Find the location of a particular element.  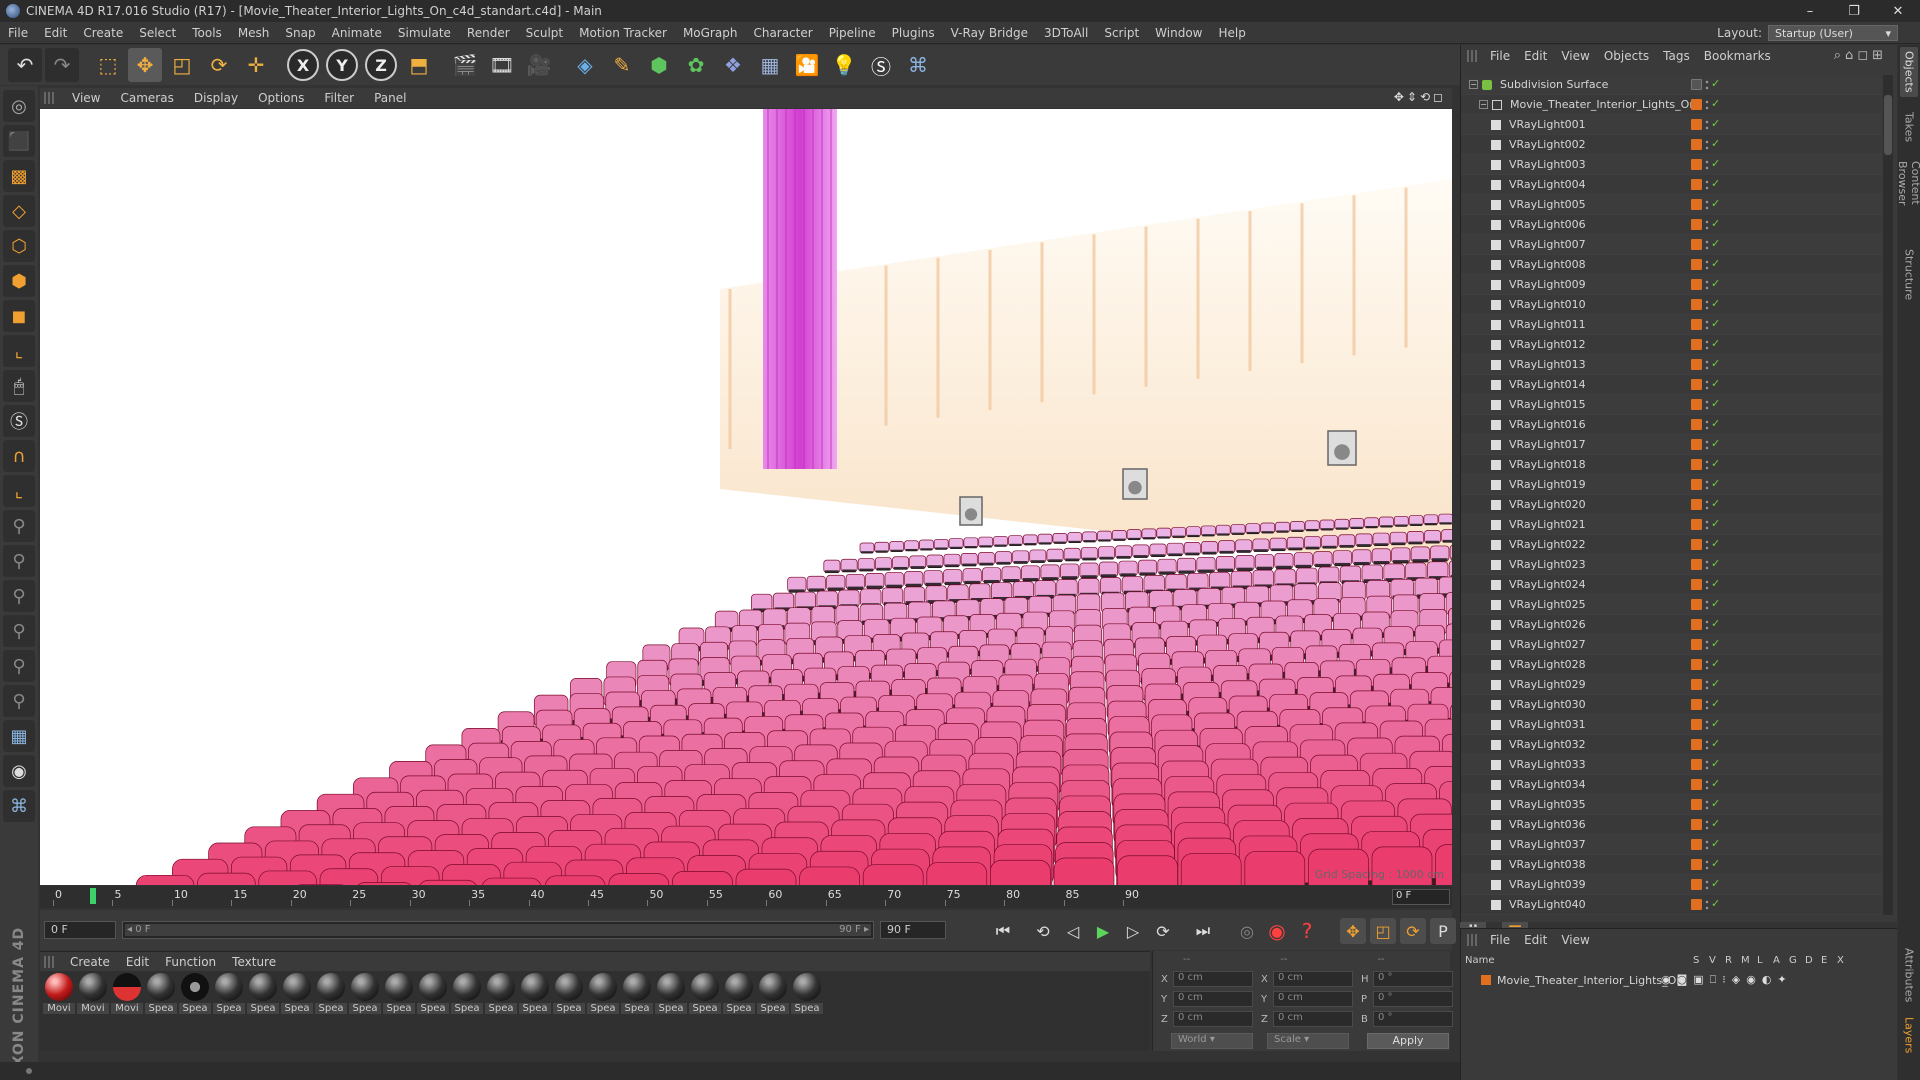

scale-dropdown: Scale ▾ is located at coordinates (1308, 1041).